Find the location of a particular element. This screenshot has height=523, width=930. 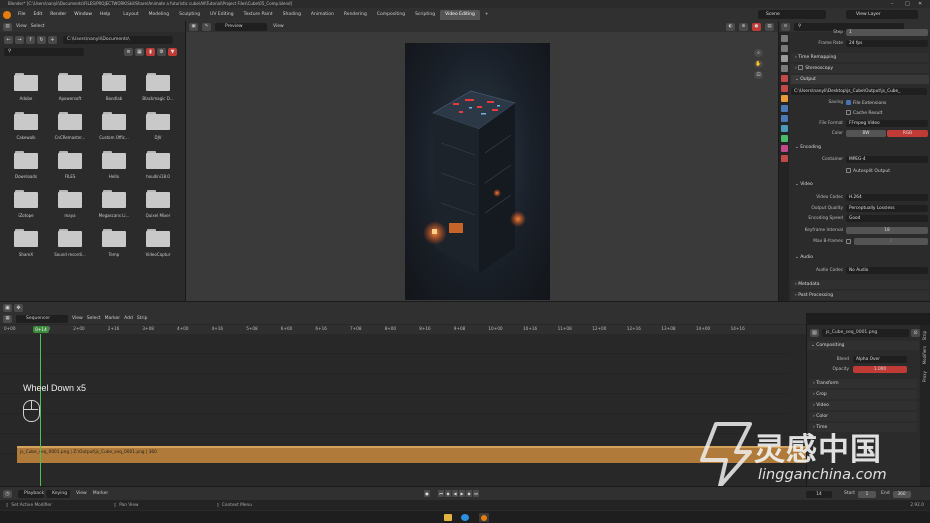

menu-file: File is located at coordinates (22, 14).